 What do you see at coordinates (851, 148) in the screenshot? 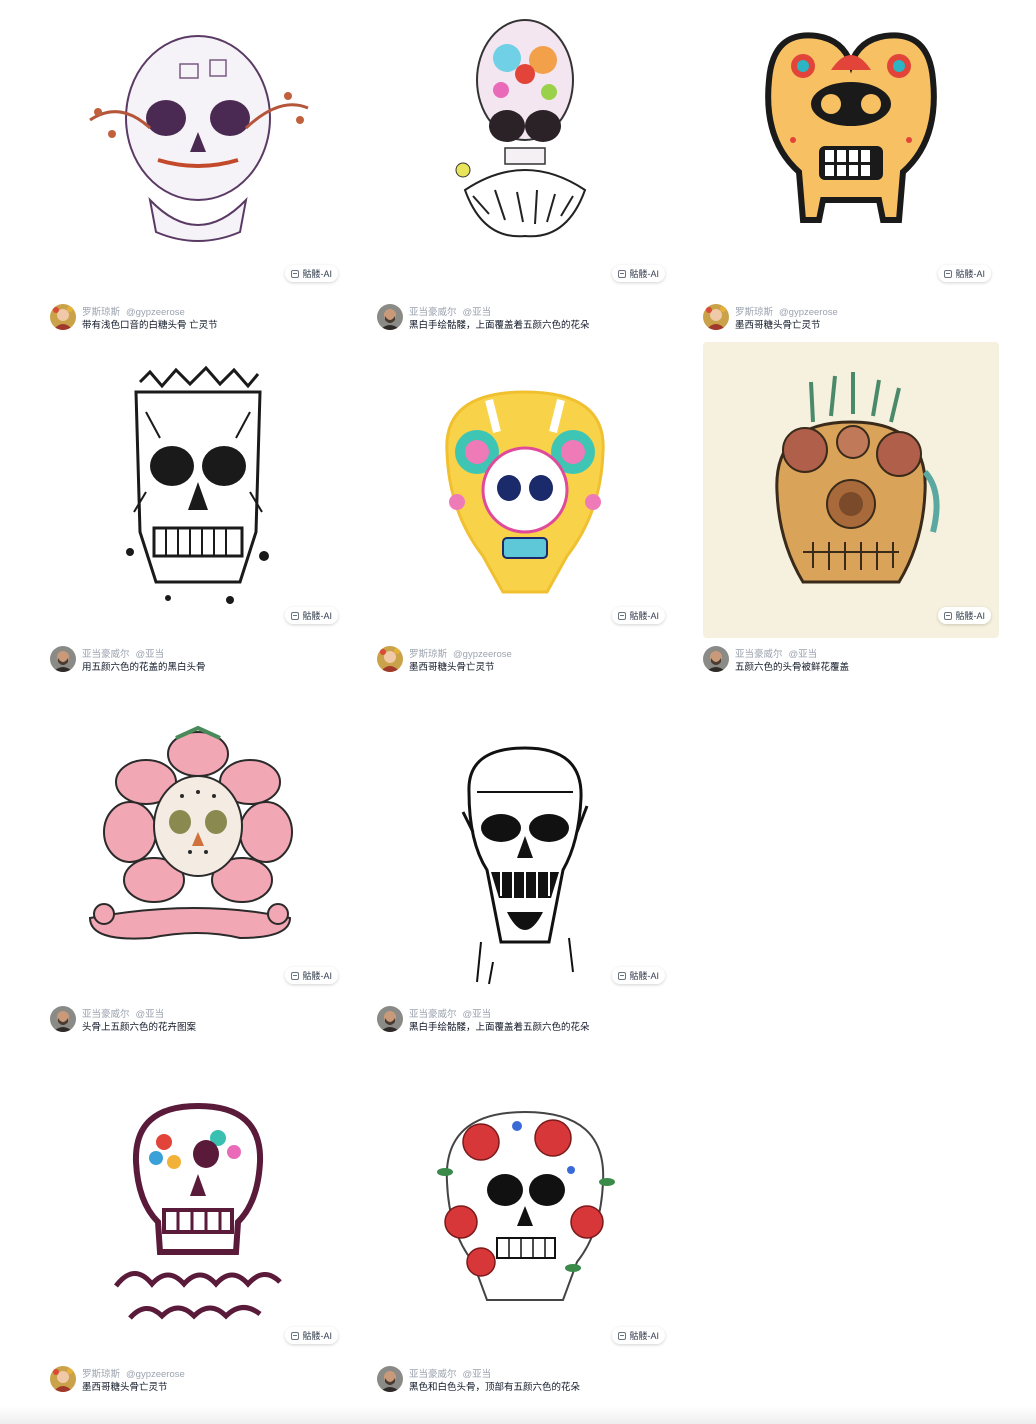
I see `skull-image-3: 骷髅-AI` at bounding box center [851, 148].